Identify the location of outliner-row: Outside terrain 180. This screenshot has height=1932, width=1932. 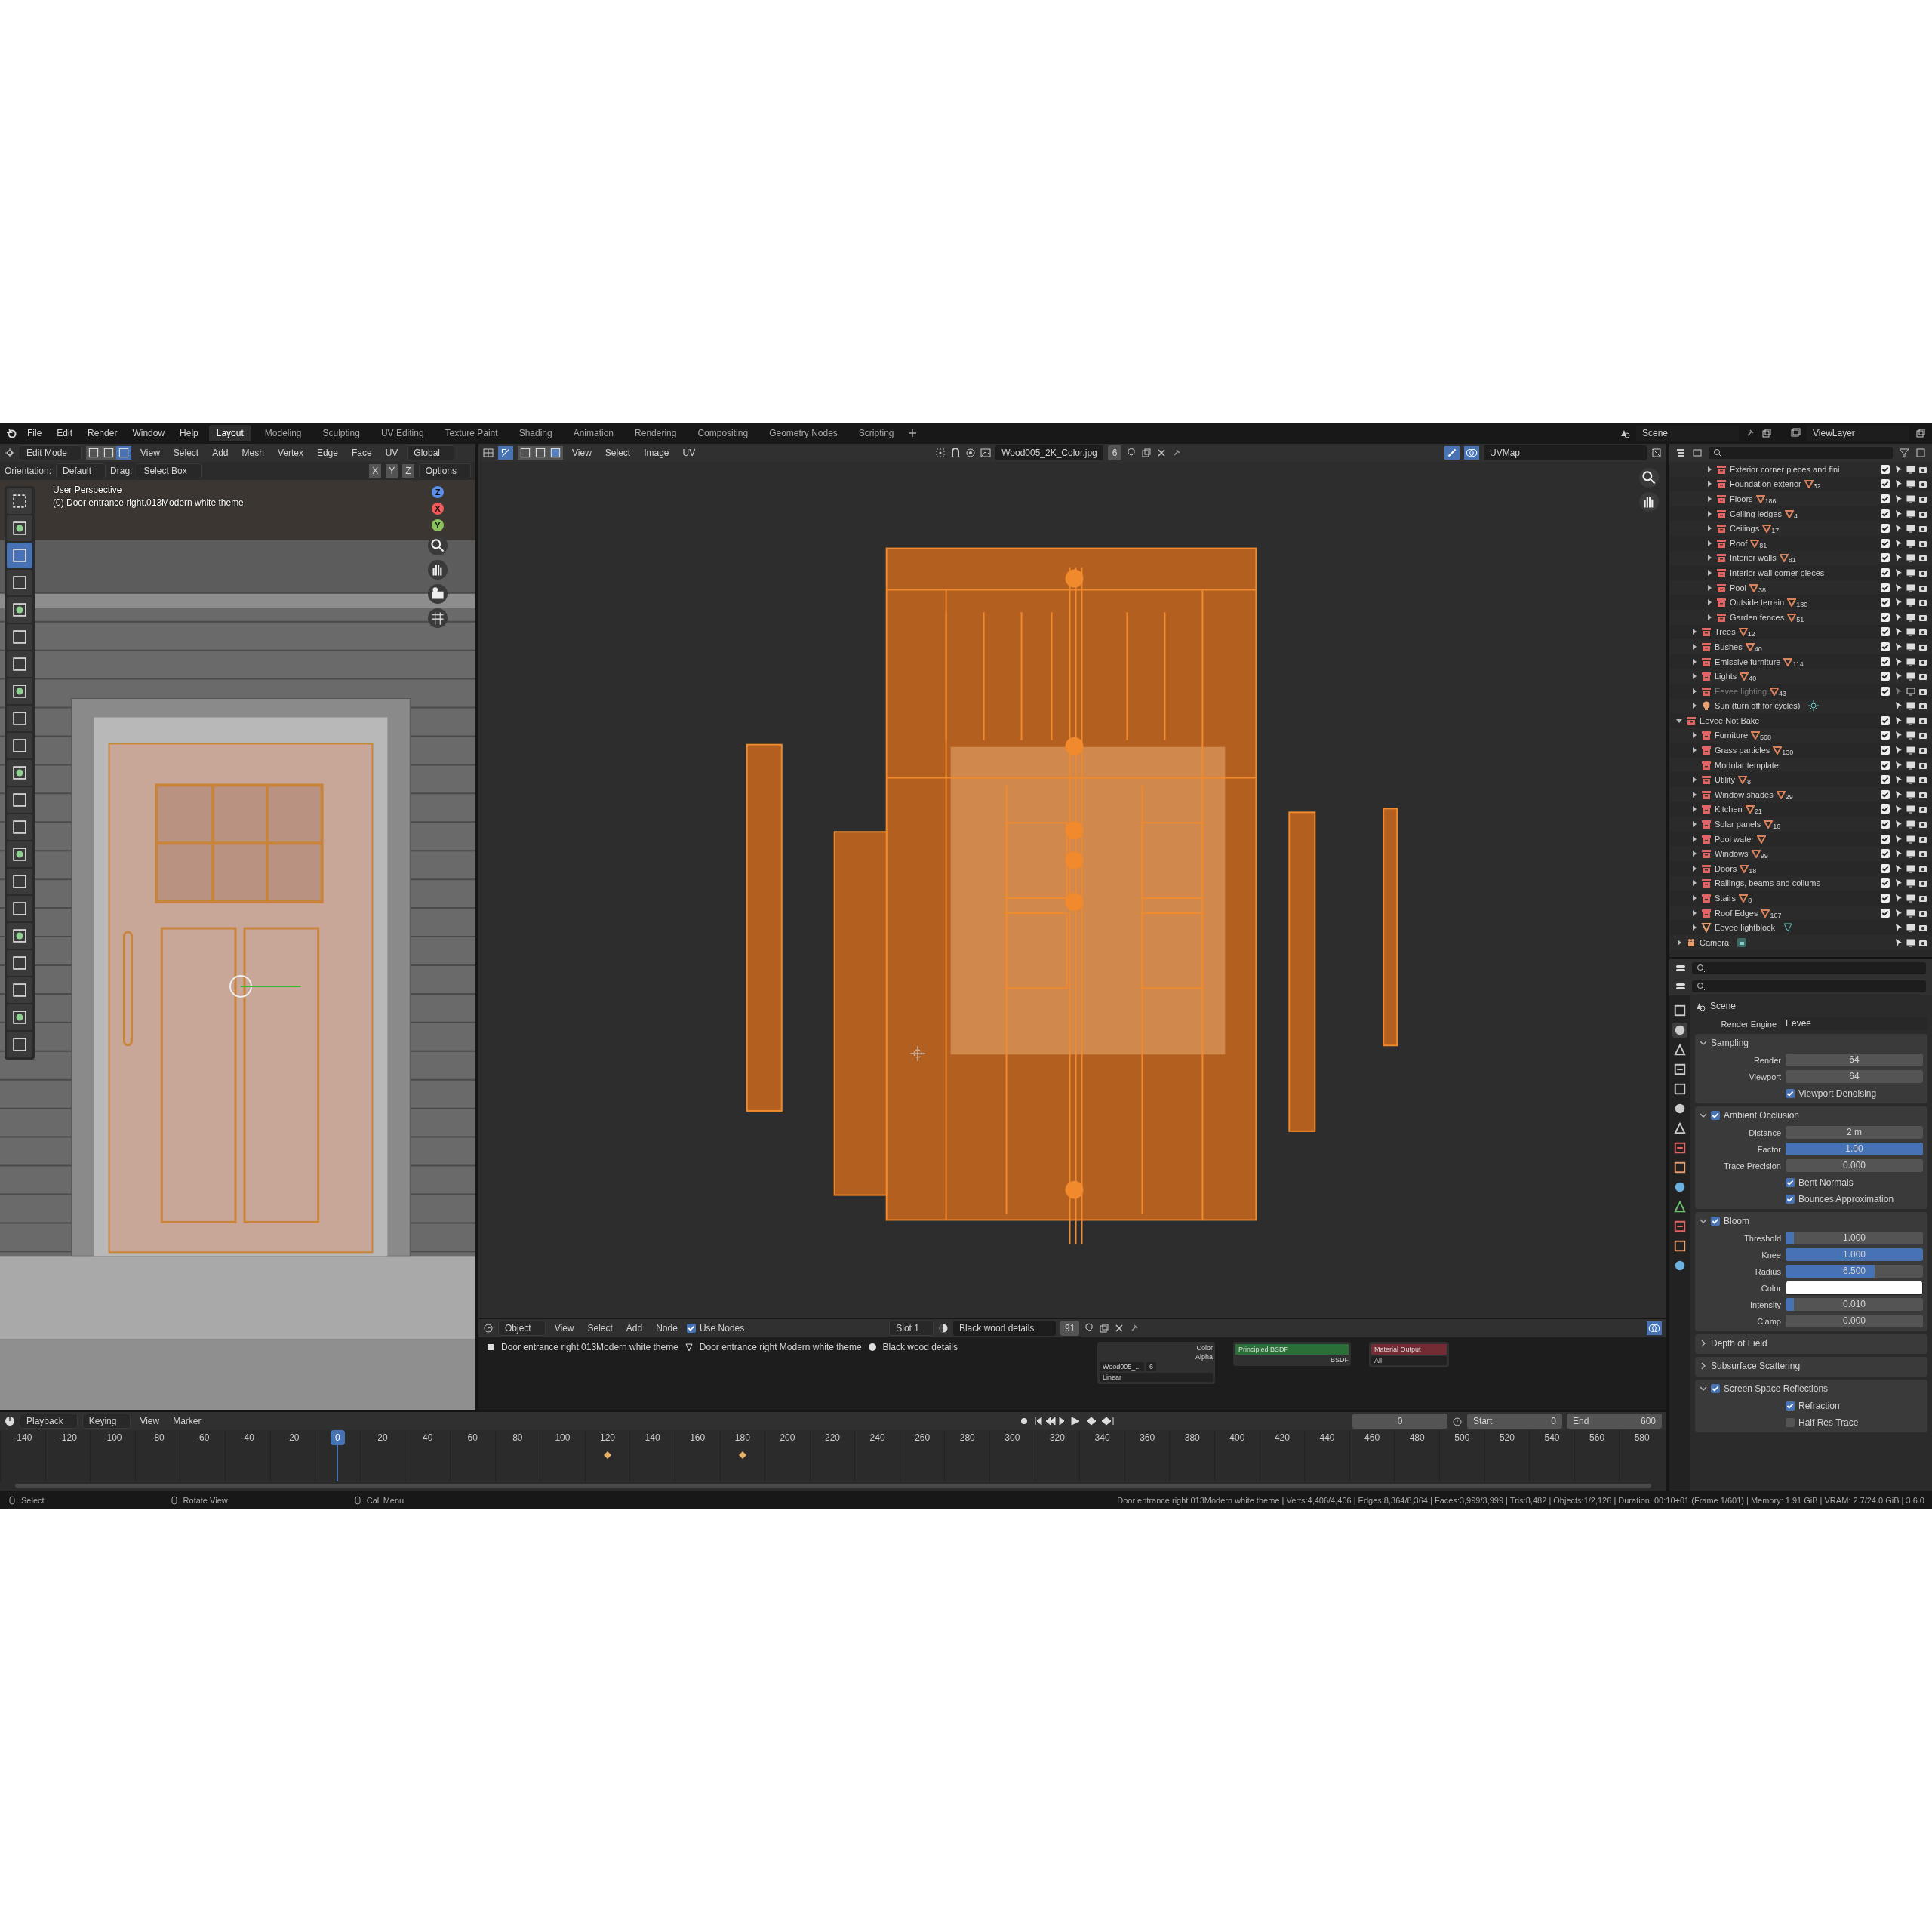
(1800, 602).